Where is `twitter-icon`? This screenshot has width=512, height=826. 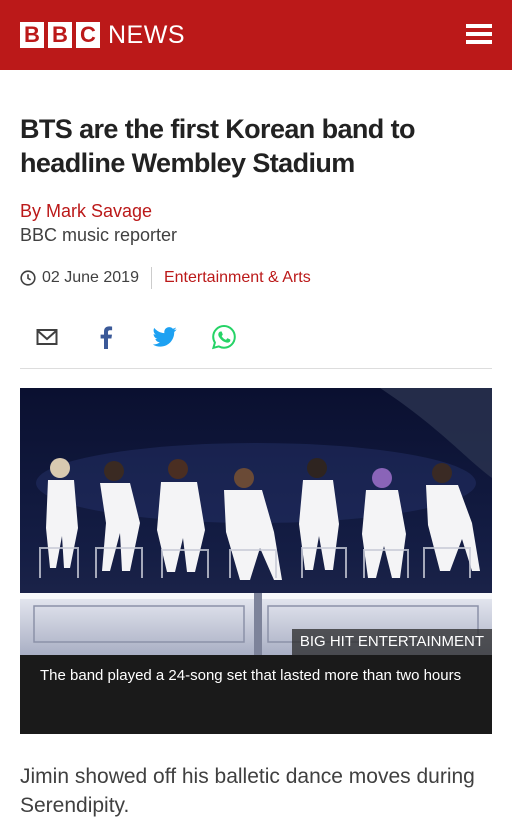
twitter-icon is located at coordinates (165, 337).